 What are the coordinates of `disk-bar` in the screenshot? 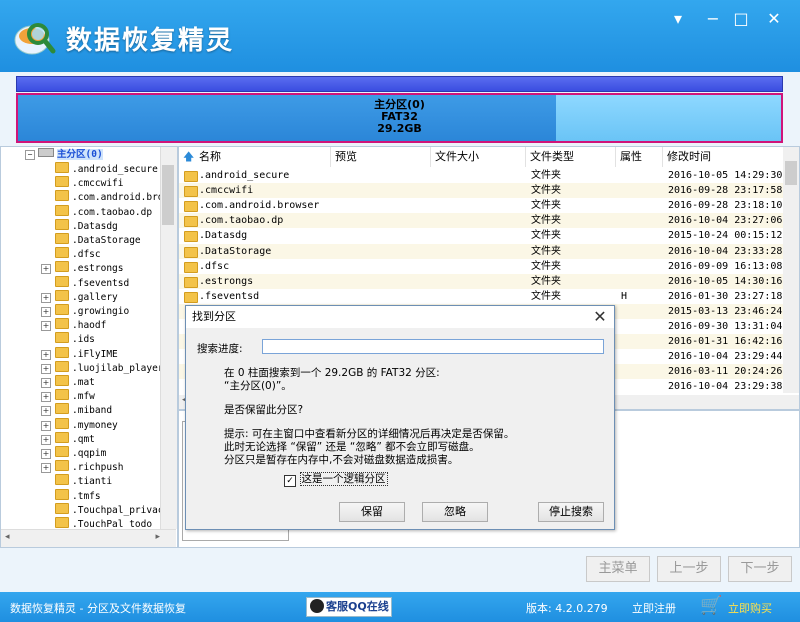 It's located at (399, 84).